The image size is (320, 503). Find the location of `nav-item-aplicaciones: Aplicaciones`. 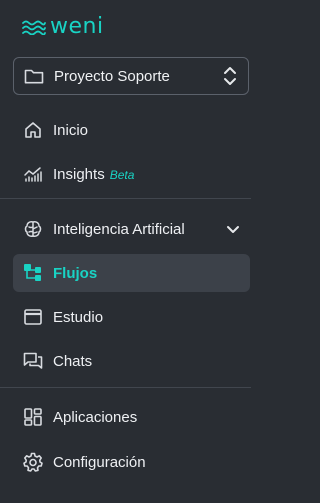

nav-item-aplicaciones: Aplicaciones is located at coordinates (131, 417).